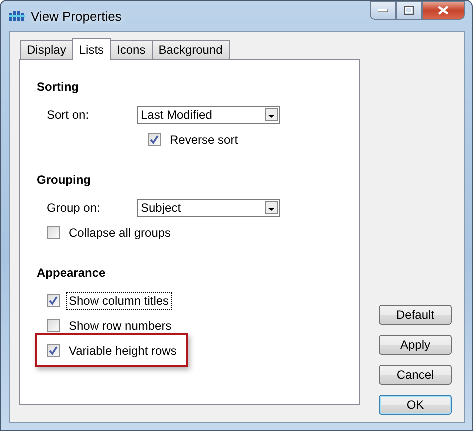  What do you see at coordinates (120, 326) in the screenshot?
I see `checkbox-label: Show row numbers` at bounding box center [120, 326].